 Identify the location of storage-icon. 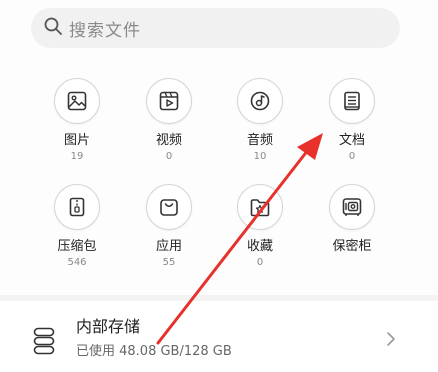
(44, 341).